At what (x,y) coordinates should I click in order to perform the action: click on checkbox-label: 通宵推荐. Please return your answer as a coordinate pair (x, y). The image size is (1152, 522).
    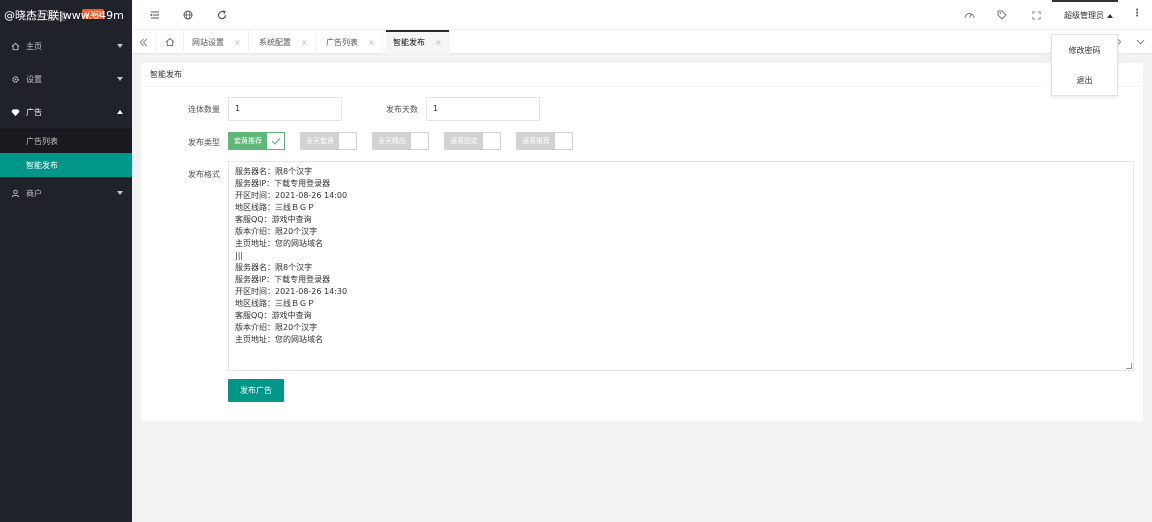
    Looking at the image, I should click on (536, 141).